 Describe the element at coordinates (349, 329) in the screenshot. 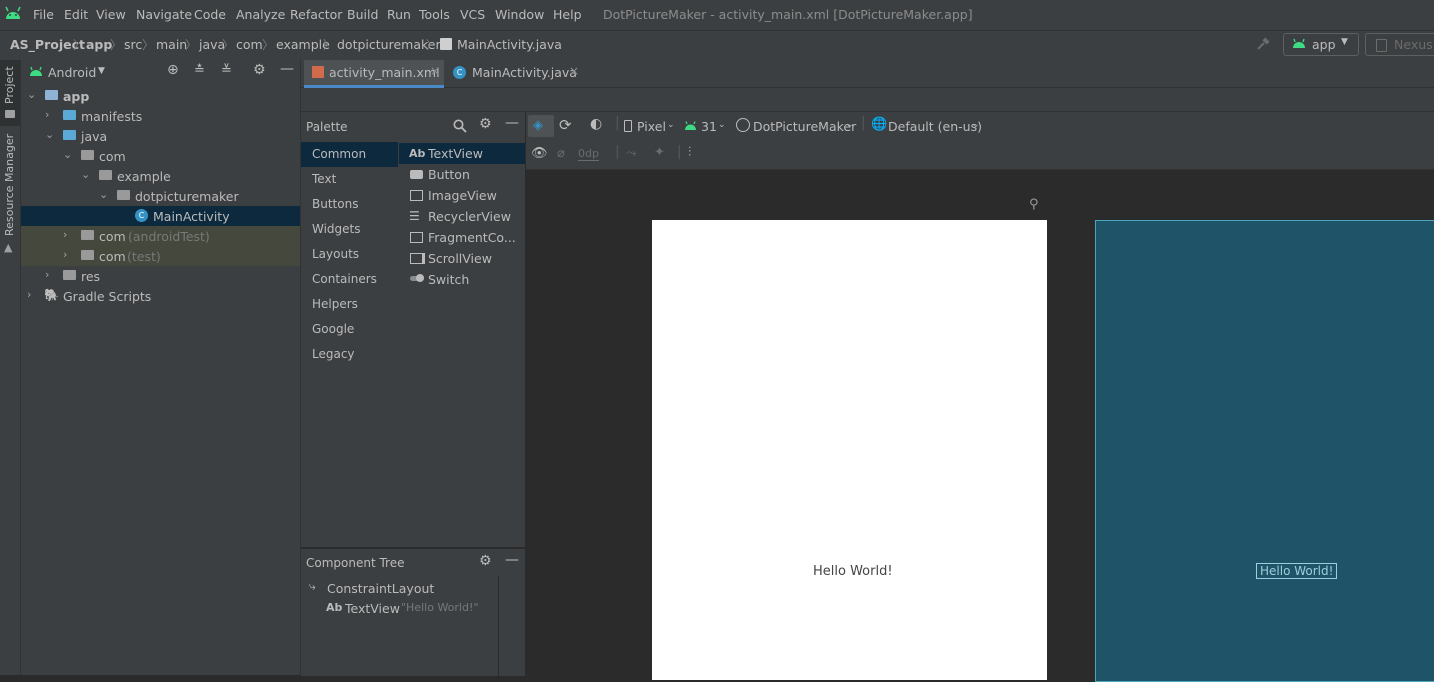

I see `palette-category-google: Google` at that location.